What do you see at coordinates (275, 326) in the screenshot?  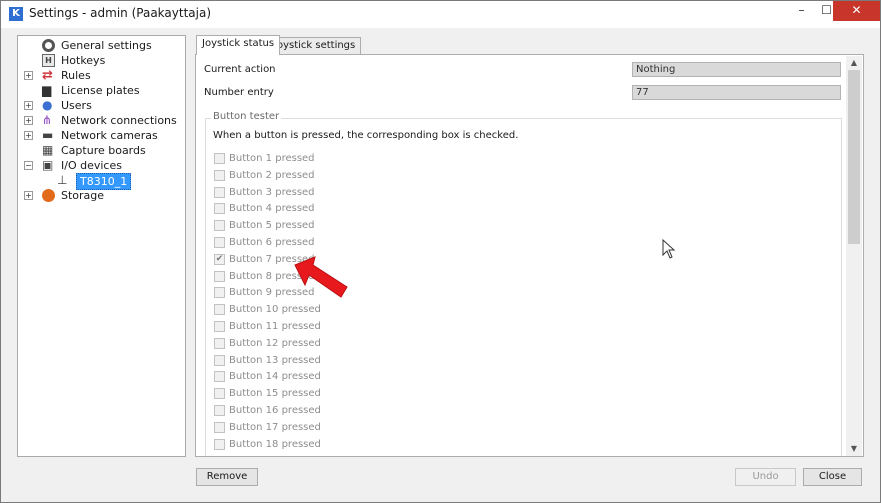 I see `checkbox-label: Button 11 pressed` at bounding box center [275, 326].